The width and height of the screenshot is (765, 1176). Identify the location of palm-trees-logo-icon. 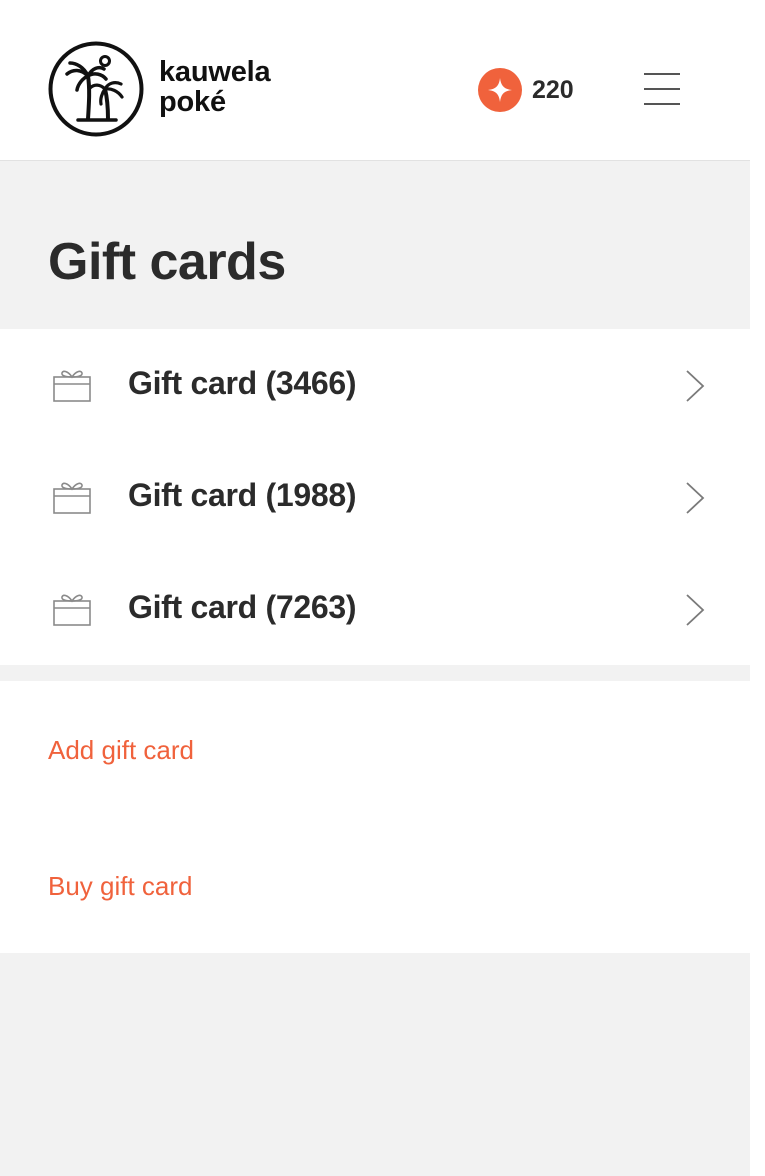
(96, 89).